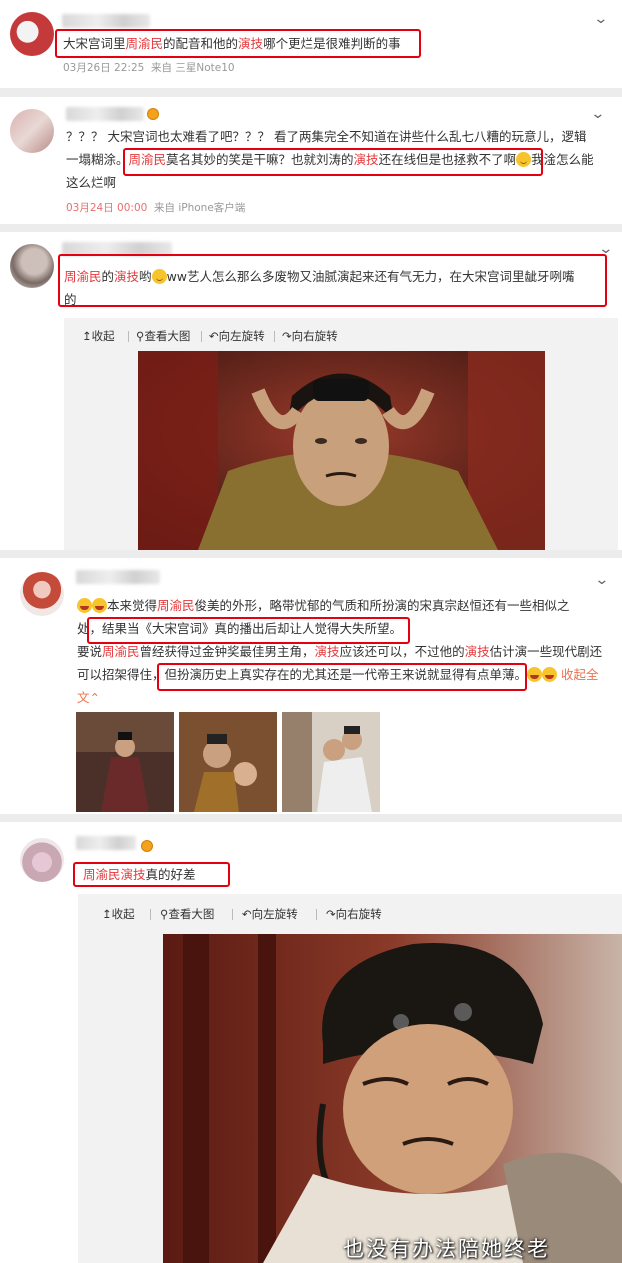 The height and width of the screenshot is (1263, 622). Describe the element at coordinates (193, 68) in the screenshot. I see `post-source: 来自 三星Note10` at that location.